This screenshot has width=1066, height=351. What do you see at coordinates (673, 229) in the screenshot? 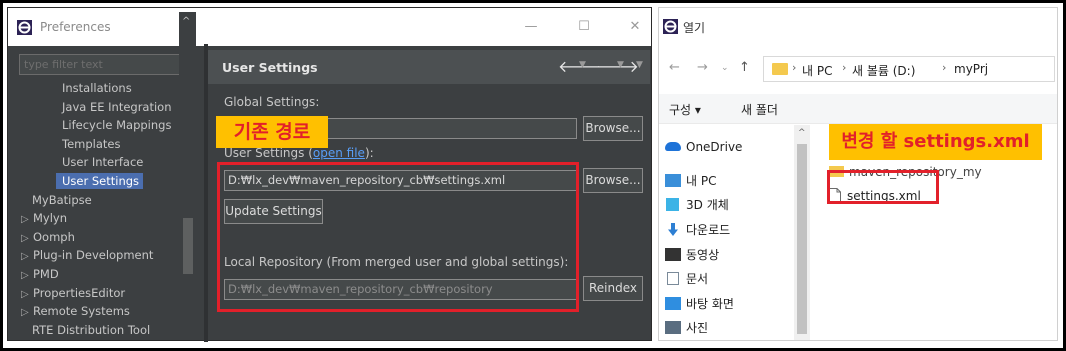
I see `download-icon` at bounding box center [673, 229].